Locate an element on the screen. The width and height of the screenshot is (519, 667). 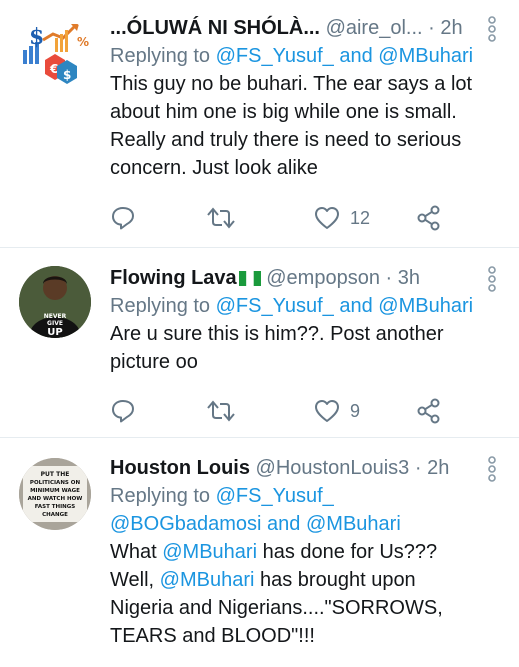
username: @HoustonLouis3 is located at coordinates (333, 468).